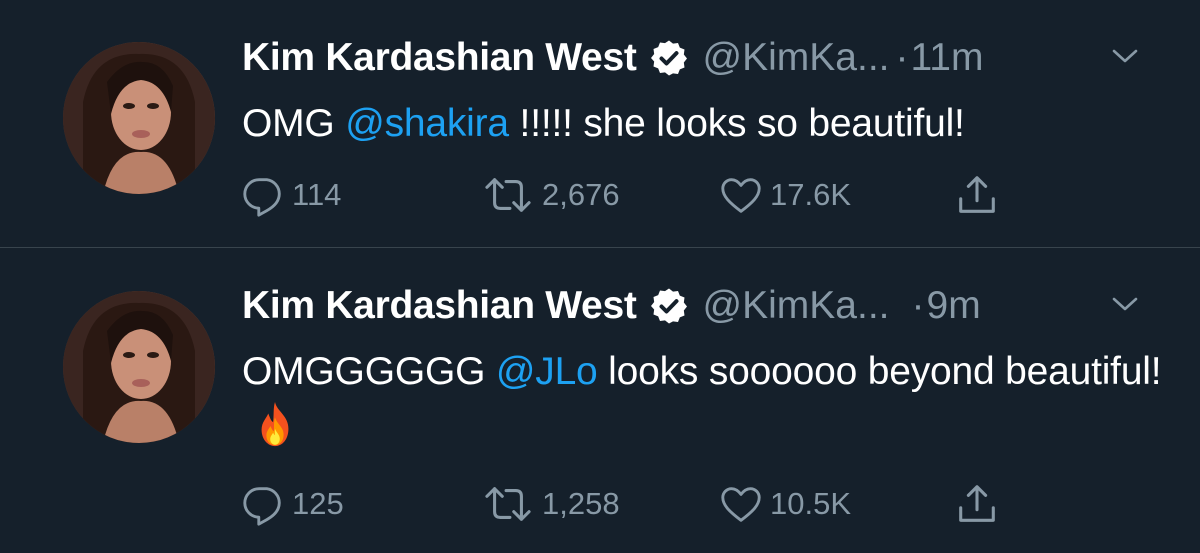 The height and width of the screenshot is (553, 1200). I want to click on tweet-text-suffix: looks soooooo beyond beautiful!, so click(879, 371).